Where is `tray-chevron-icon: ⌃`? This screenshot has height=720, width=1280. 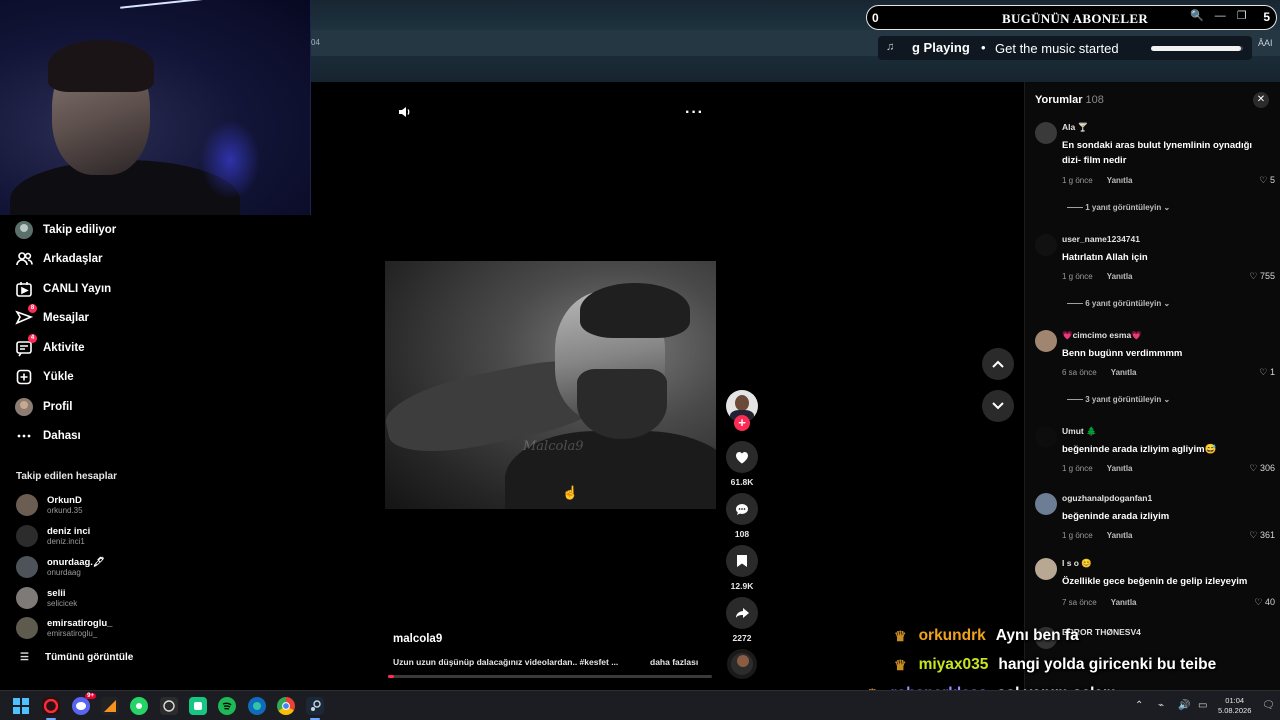
tray-chevron-icon: ⌃ is located at coordinates (1139, 705).